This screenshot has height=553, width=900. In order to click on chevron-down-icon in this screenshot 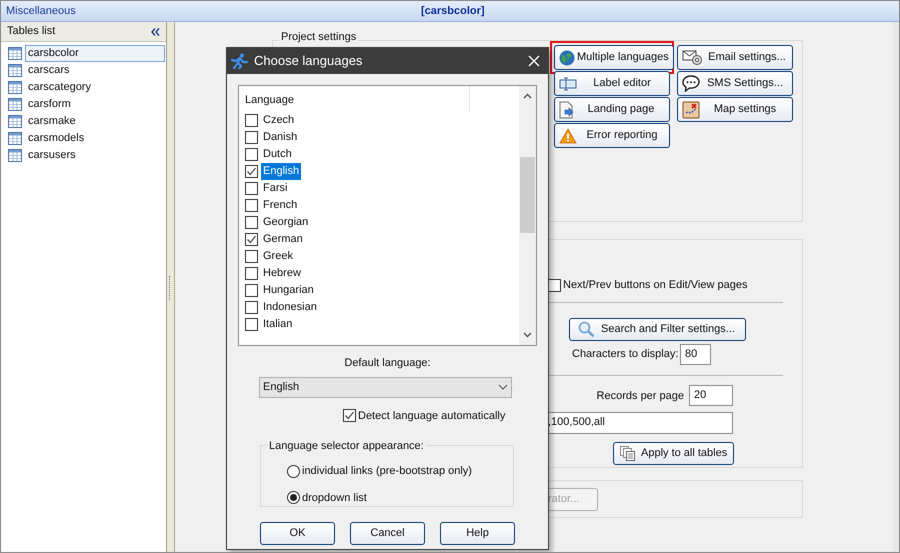, I will do `click(503, 387)`.